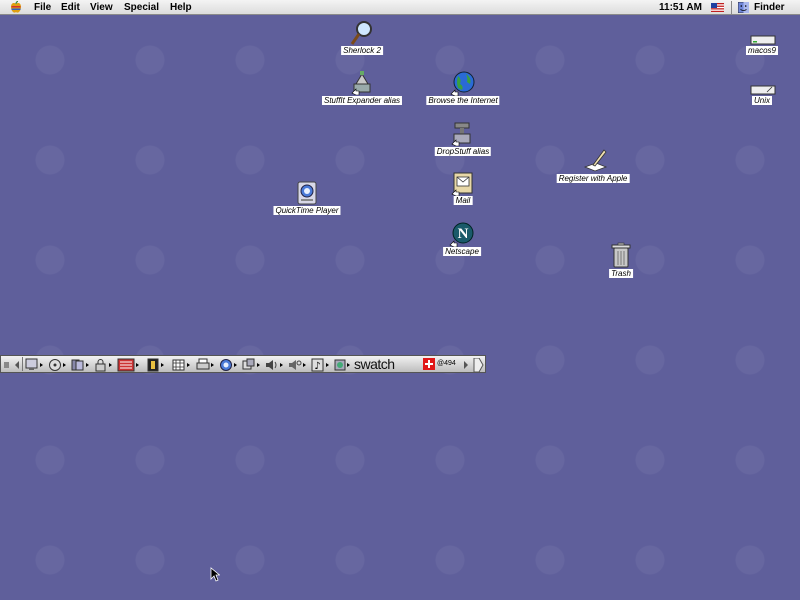 This screenshot has width=800, height=600. I want to click on quicktime-icon, so click(307, 193).